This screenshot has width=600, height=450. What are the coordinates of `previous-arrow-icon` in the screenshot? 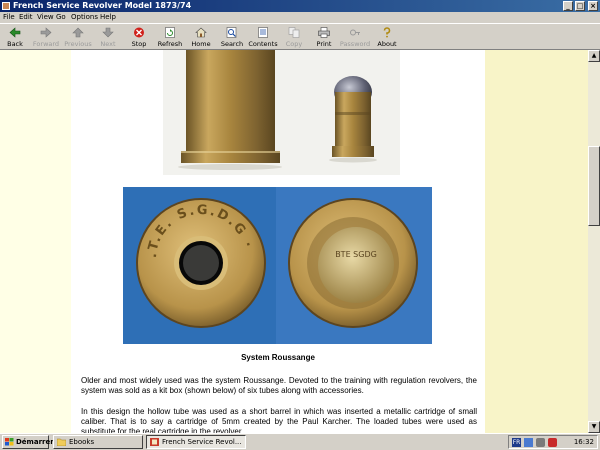 It's located at (78, 32).